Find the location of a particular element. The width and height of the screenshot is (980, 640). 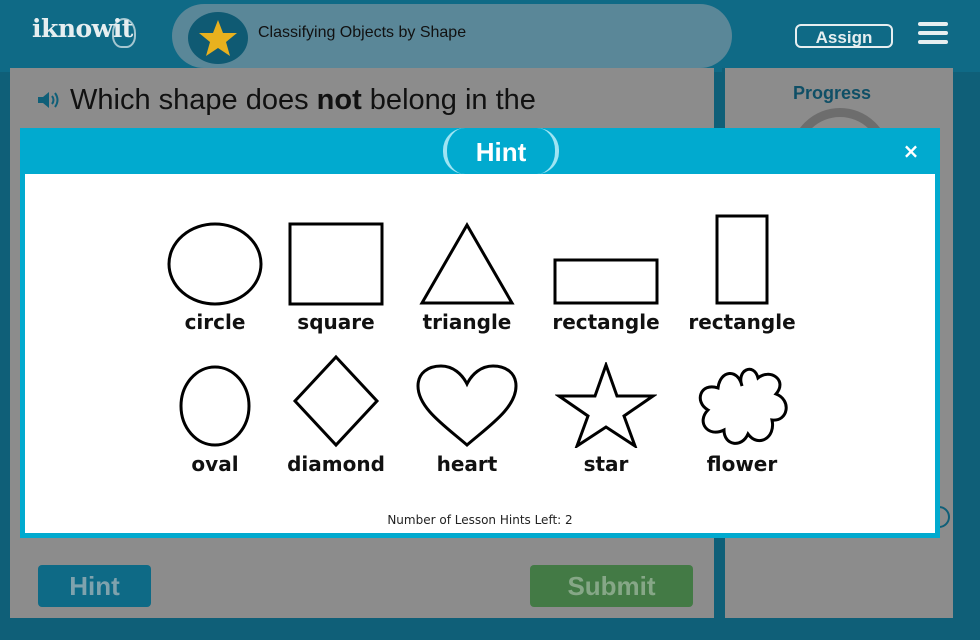

shape-rectangle-horizontal: rectangle is located at coordinates (606, 278).